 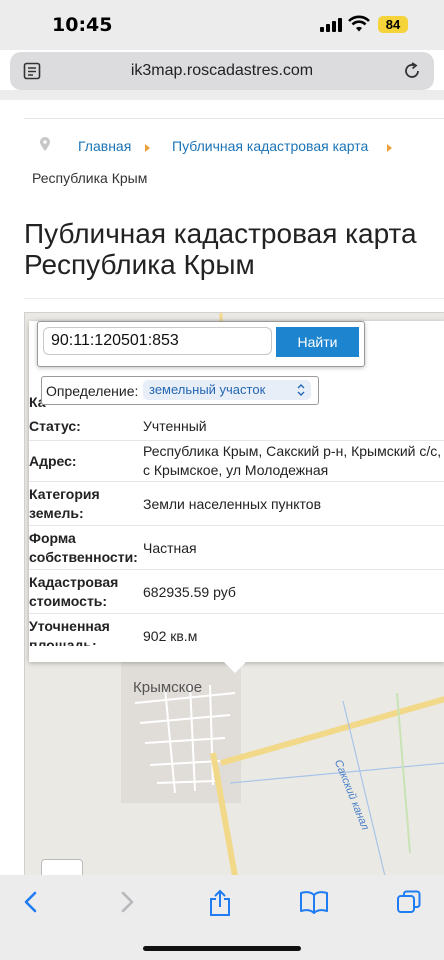 I want to click on land-category-label: Категория земель:, so click(x=64, y=503).